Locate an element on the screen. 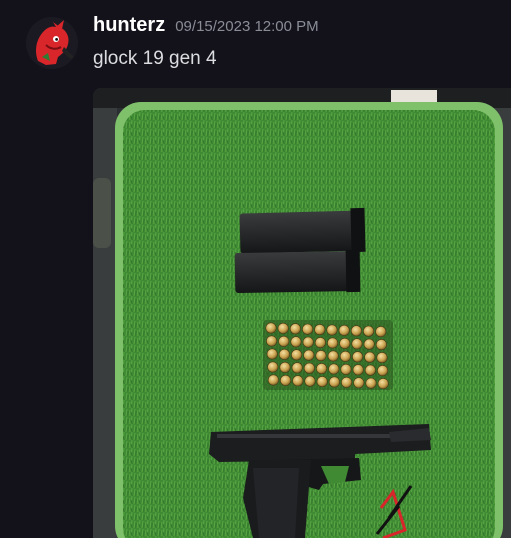 Image resolution: width=511 pixels, height=538 pixels. magazines is located at coordinates (300, 250).